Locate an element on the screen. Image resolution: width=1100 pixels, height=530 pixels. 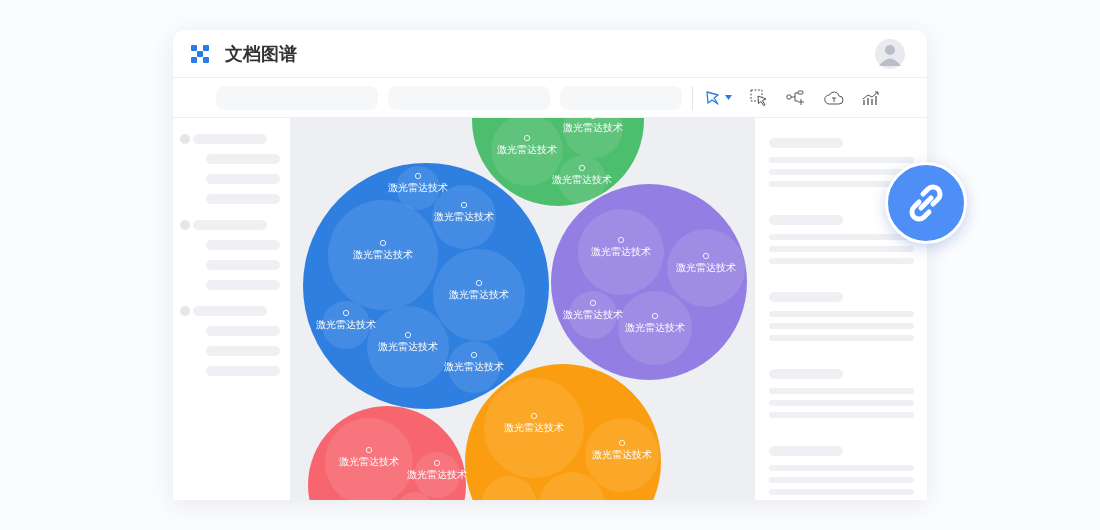
logo-icon is located at coordinates (200, 53).